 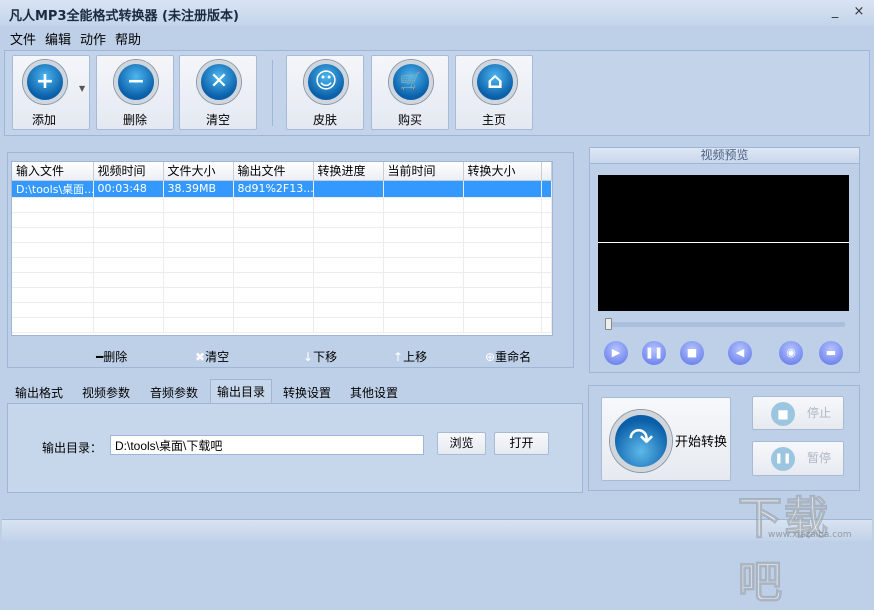 I want to click on redo-arrow-icon: ↷, so click(x=641, y=441).